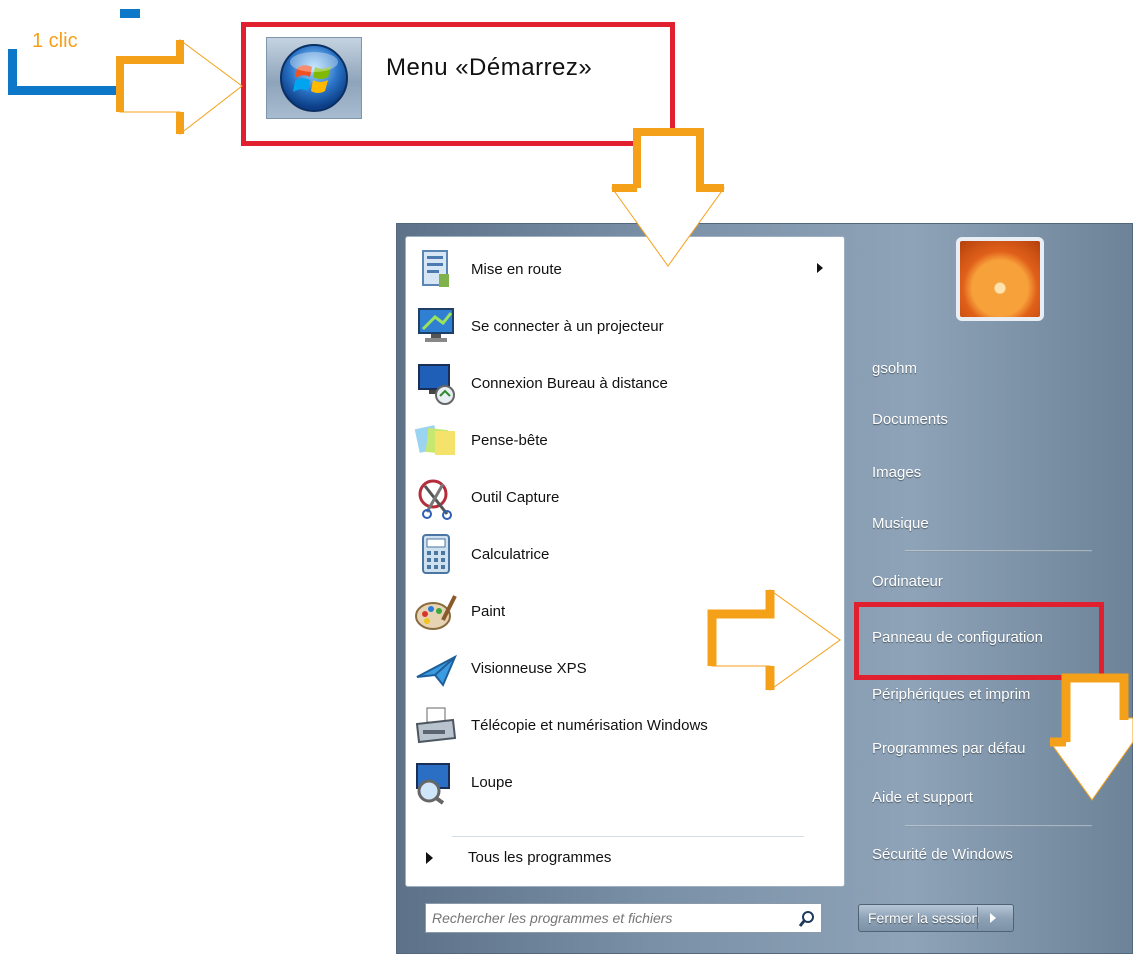 Image resolution: width=1133 pixels, height=956 pixels. What do you see at coordinates (910, 419) in the screenshot?
I see `right-item-documents: Documents` at bounding box center [910, 419].